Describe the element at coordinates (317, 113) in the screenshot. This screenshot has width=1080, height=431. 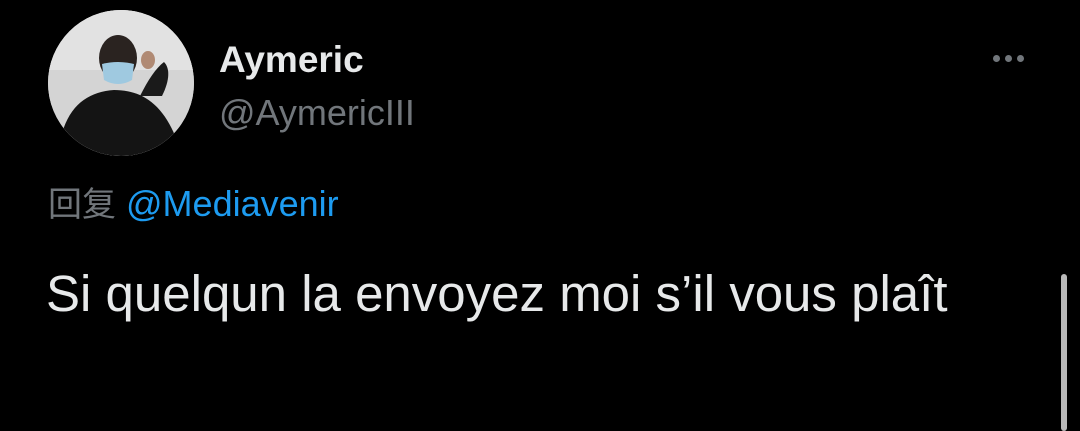
I see `author-handle: @AymericIII` at that location.